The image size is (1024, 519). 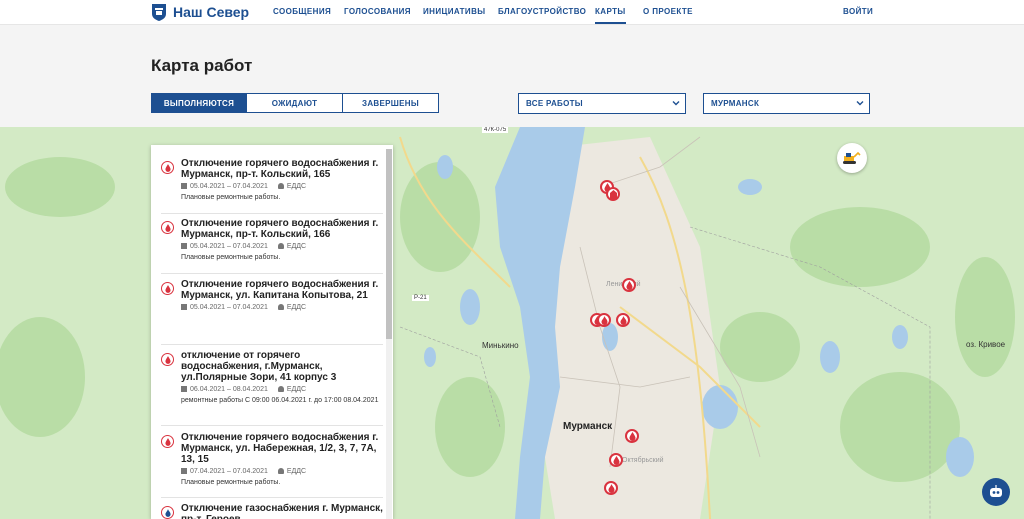 I want to click on nav-about: О проекте, so click(x=668, y=11).